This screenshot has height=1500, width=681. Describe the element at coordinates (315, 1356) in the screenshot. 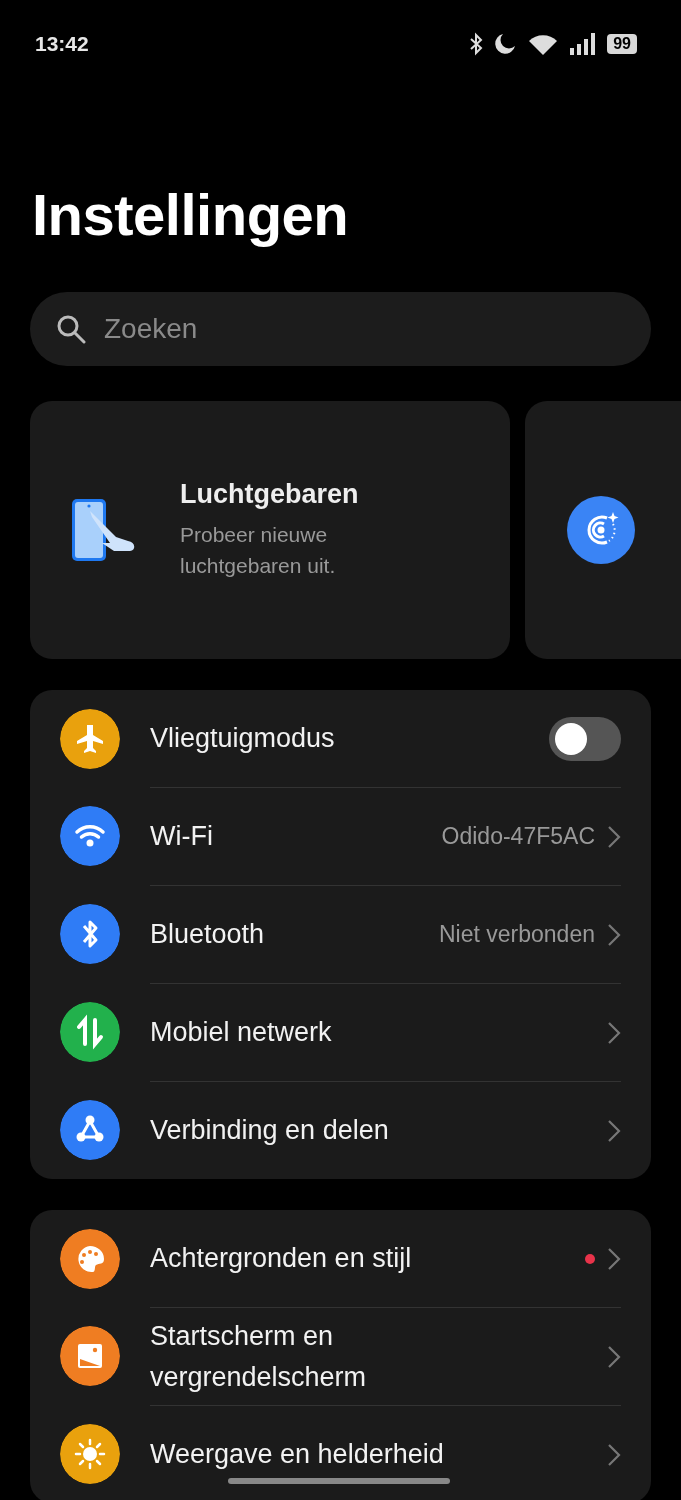

I see `setting-label: Startscherm en vergrendelscherm` at that location.